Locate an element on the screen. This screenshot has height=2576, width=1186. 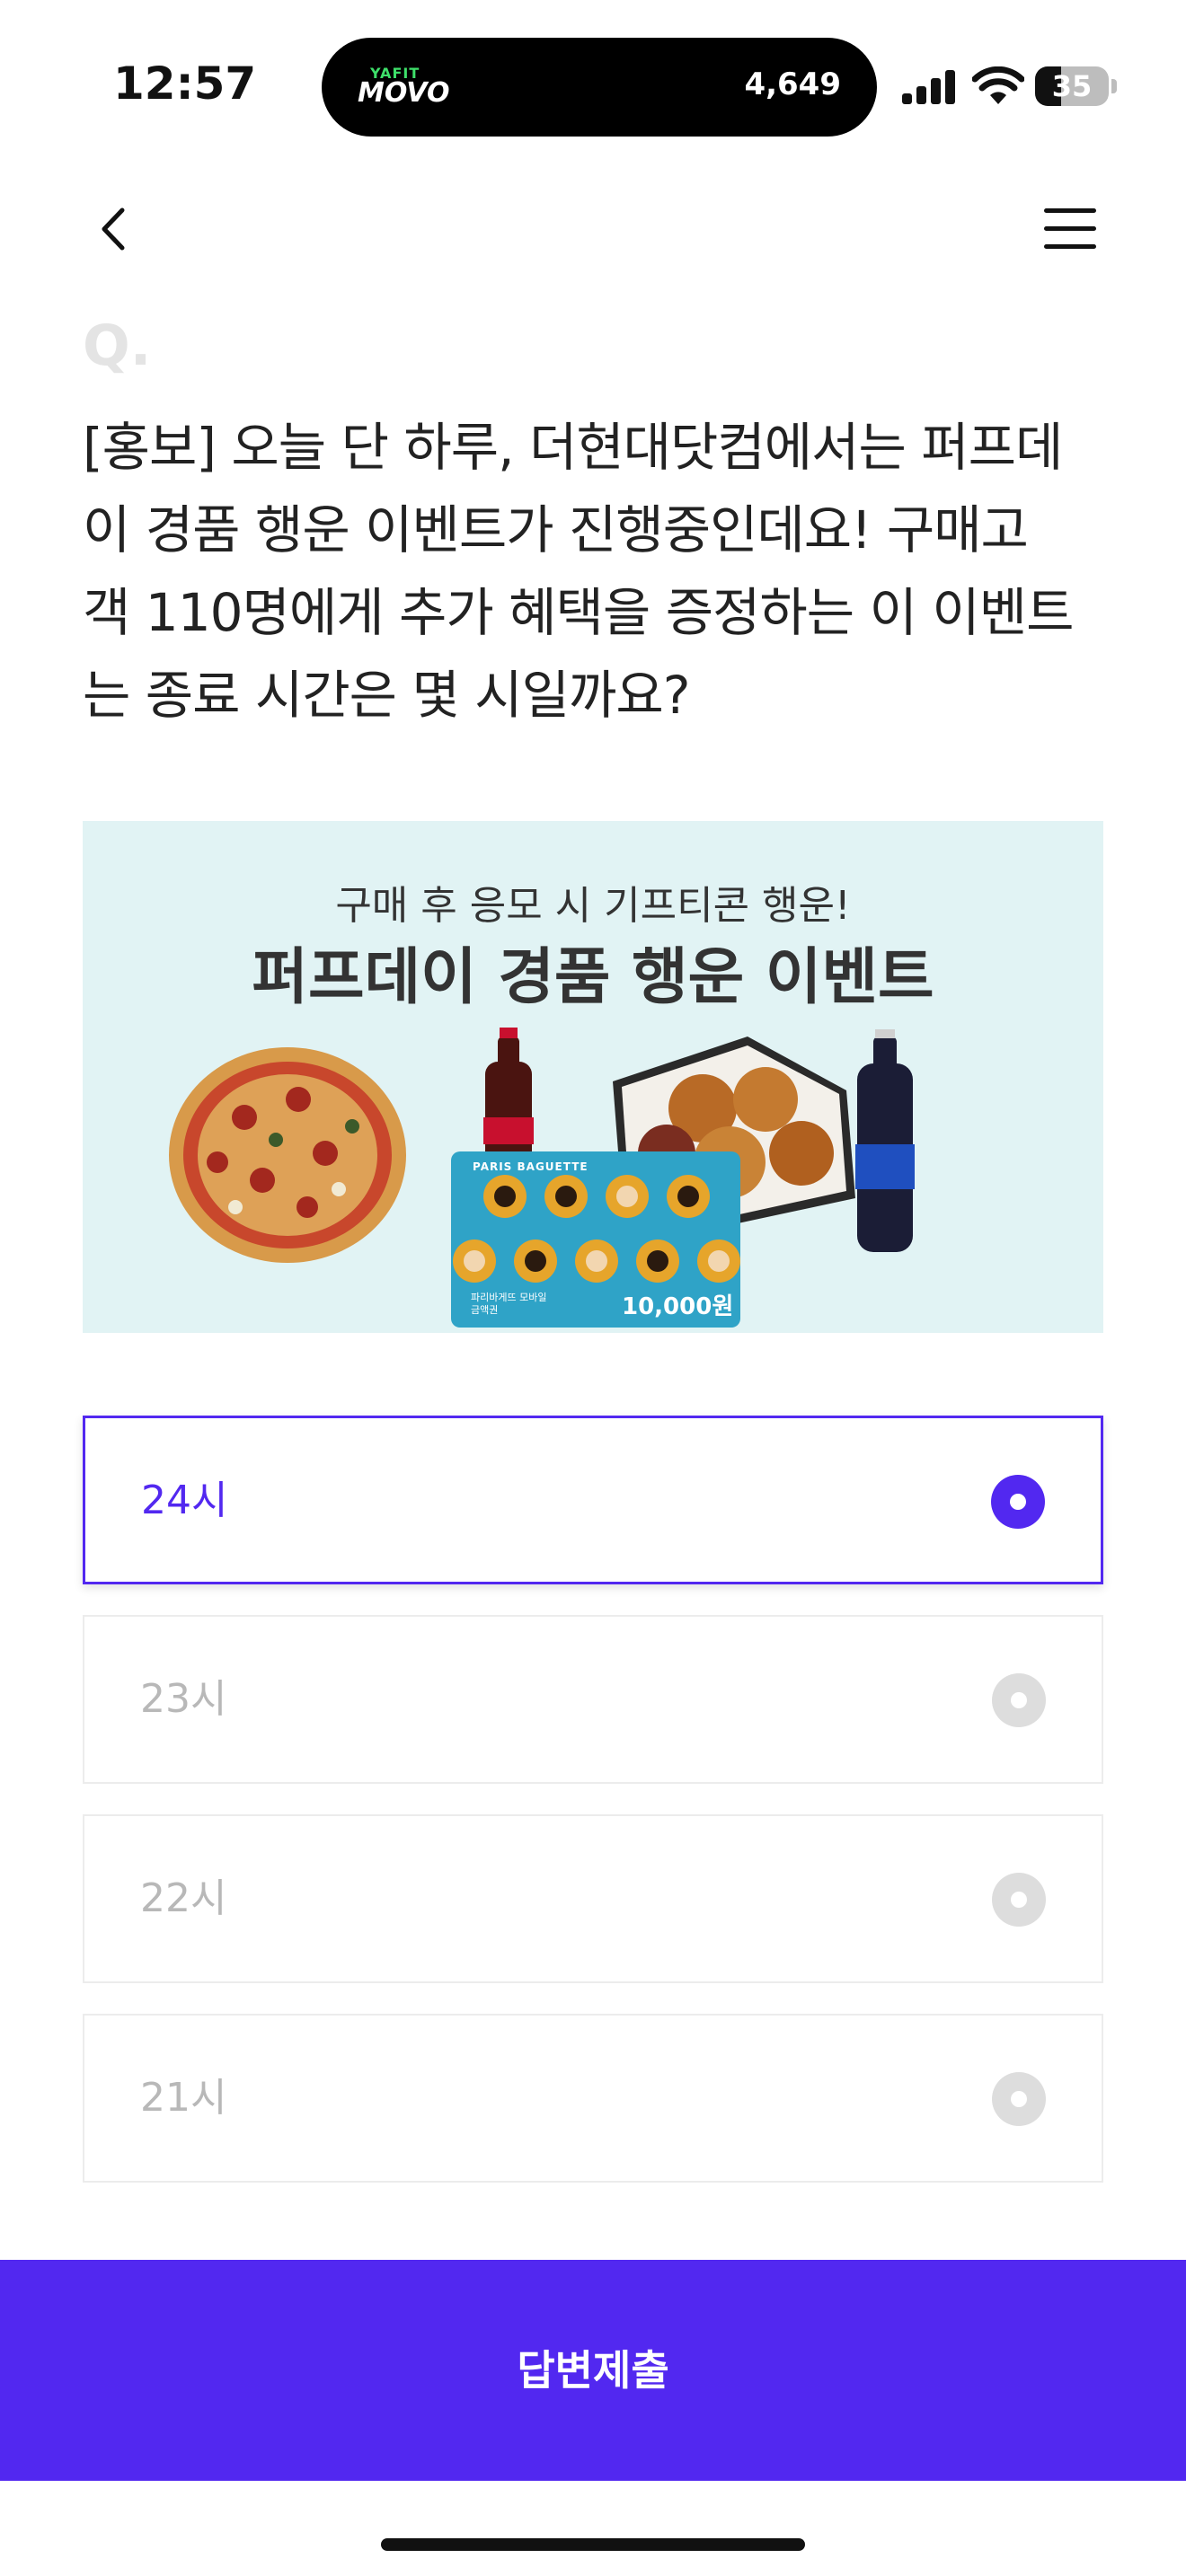
banner-subtitle: 구매 후 응모 시 기프티콘 행운! is located at coordinates (593, 906).